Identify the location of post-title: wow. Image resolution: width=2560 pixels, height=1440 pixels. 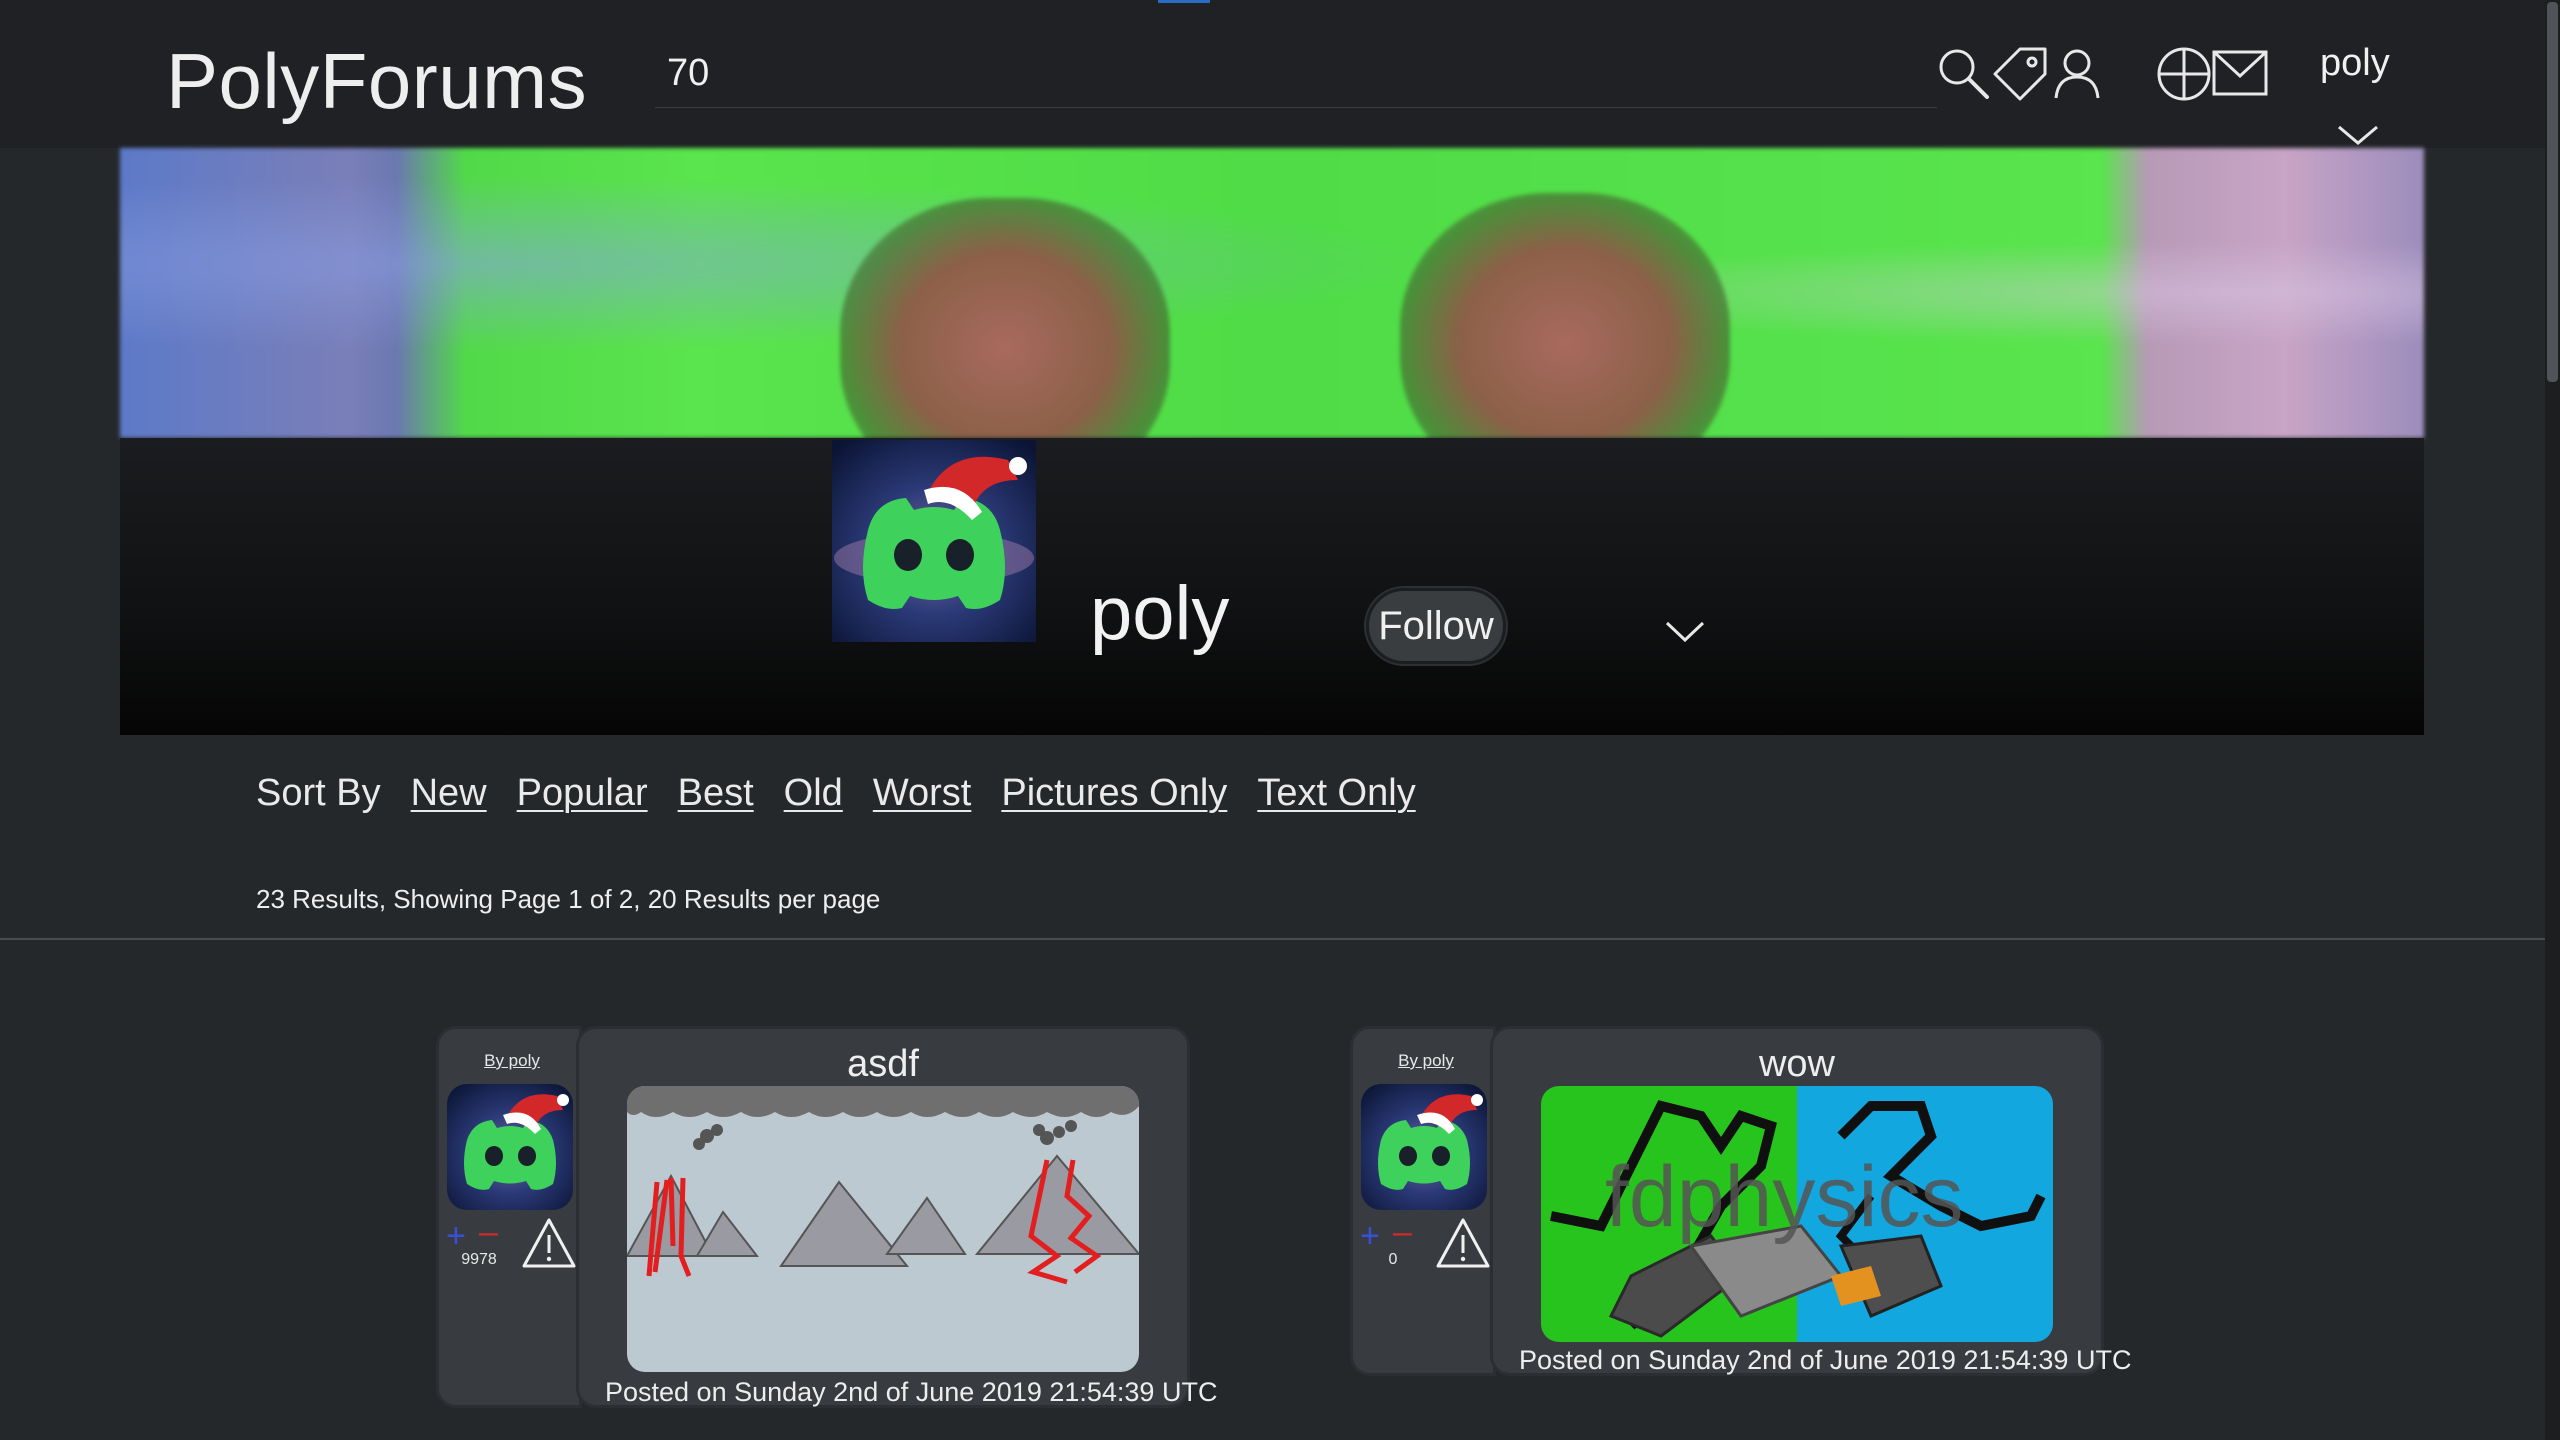
(1797, 1064).